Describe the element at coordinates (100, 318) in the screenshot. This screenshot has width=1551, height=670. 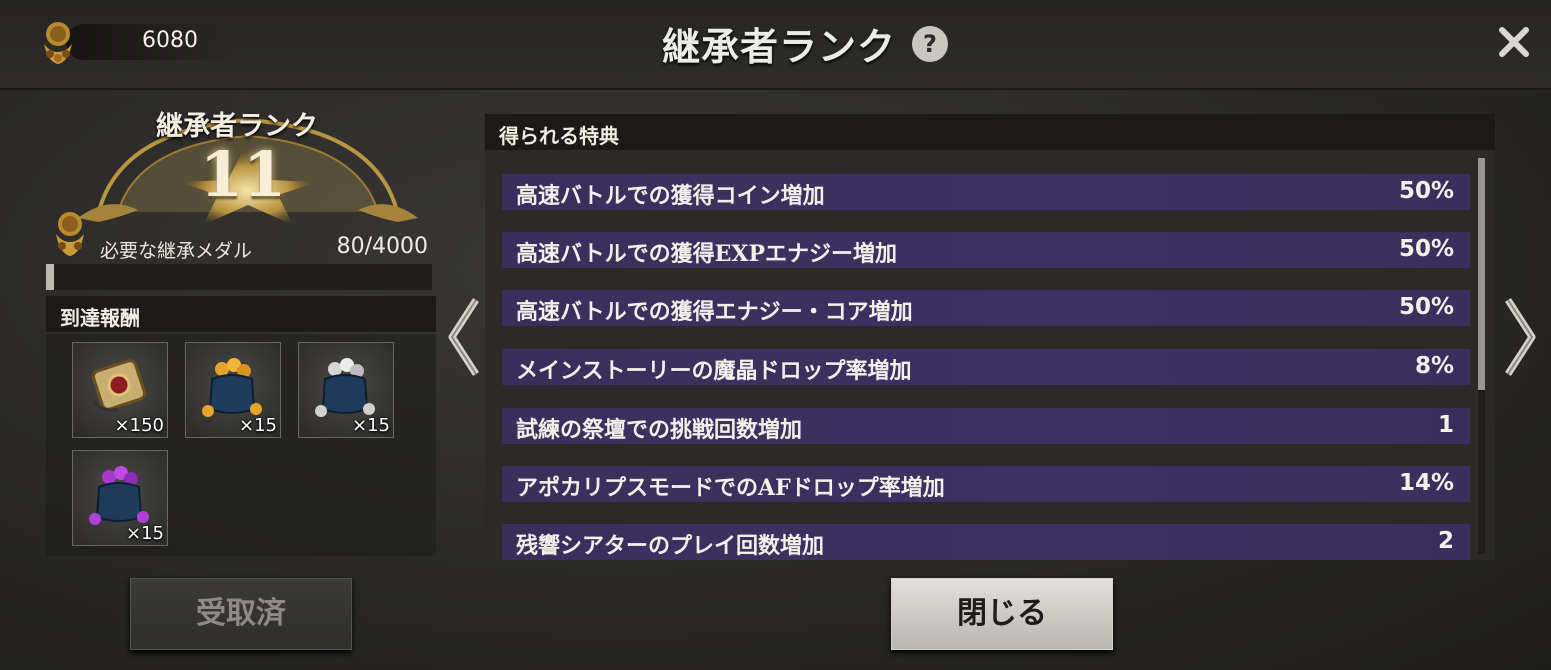
I see `rewards-title: 到達報酬` at that location.